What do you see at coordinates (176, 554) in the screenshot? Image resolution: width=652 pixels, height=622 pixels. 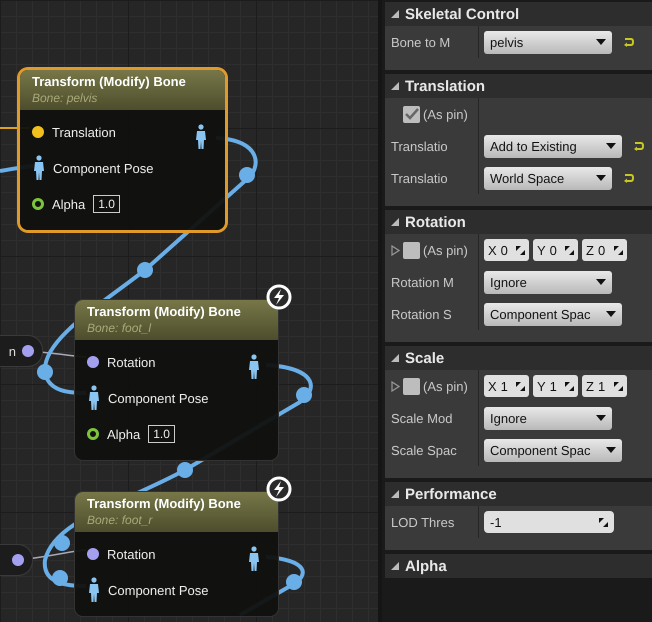 I see `graph-node: Transform (Modify) Bone Bone: foot_r Rotation Component Pose` at bounding box center [176, 554].